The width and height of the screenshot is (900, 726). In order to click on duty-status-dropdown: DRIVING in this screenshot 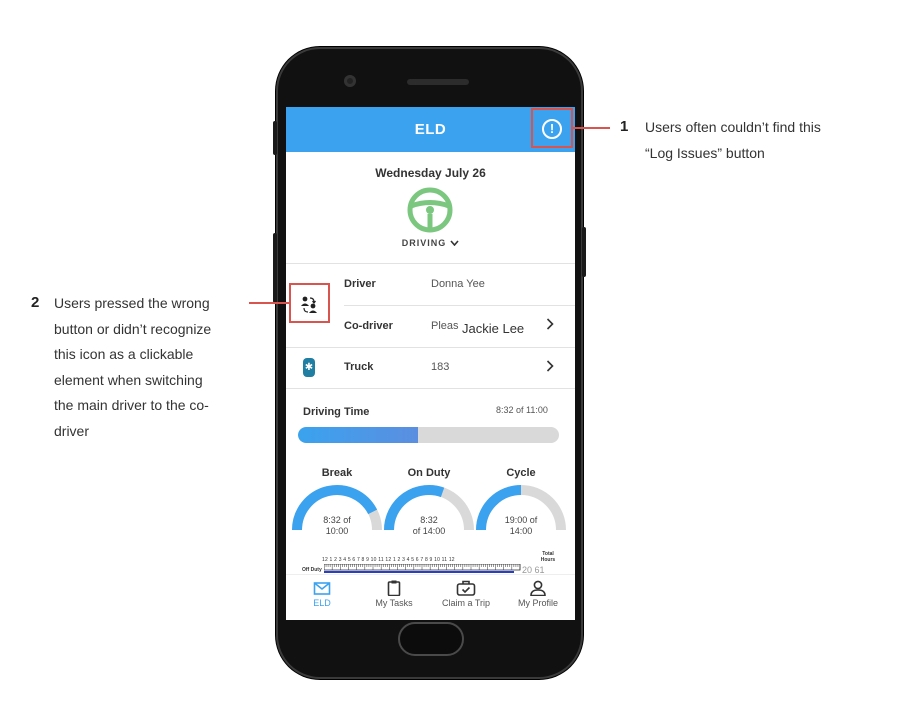, I will do `click(430, 243)`.